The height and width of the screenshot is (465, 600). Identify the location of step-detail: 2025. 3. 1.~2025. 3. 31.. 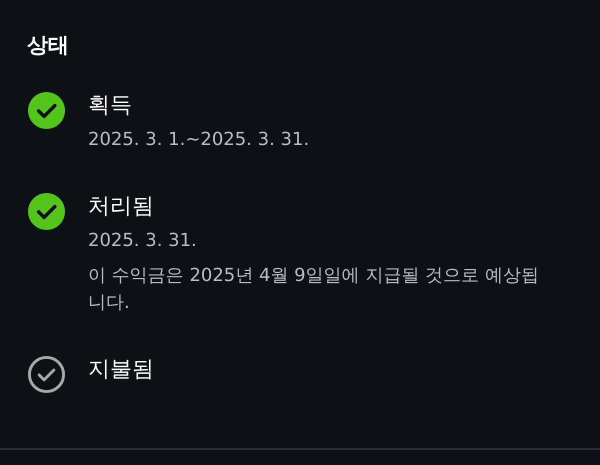
(199, 140).